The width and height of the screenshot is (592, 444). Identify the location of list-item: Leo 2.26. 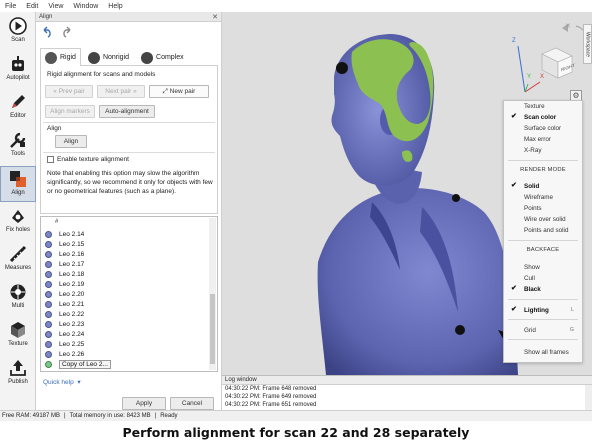
(125, 354).